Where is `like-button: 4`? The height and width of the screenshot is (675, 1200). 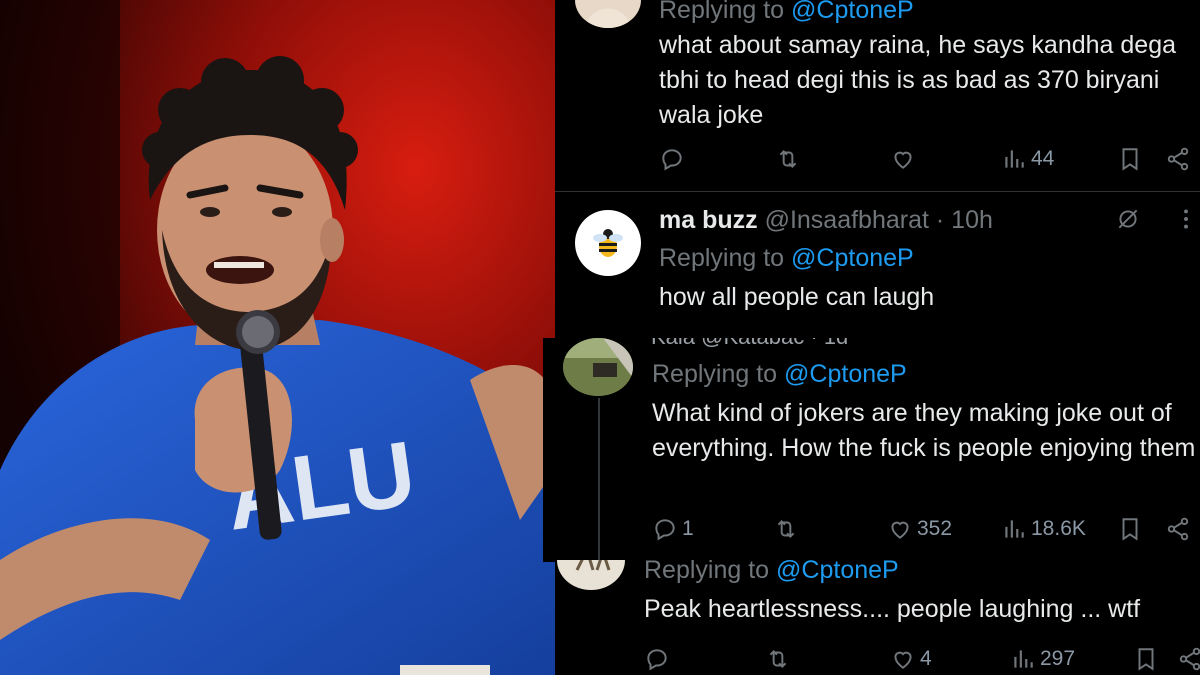 like-button: 4 is located at coordinates (911, 659).